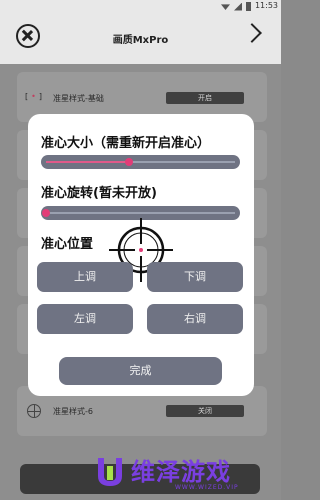 This screenshot has height=500, width=320. Describe the element at coordinates (35, 96) in the screenshot. I see `crosshair-preview-icon: [•]` at that location.